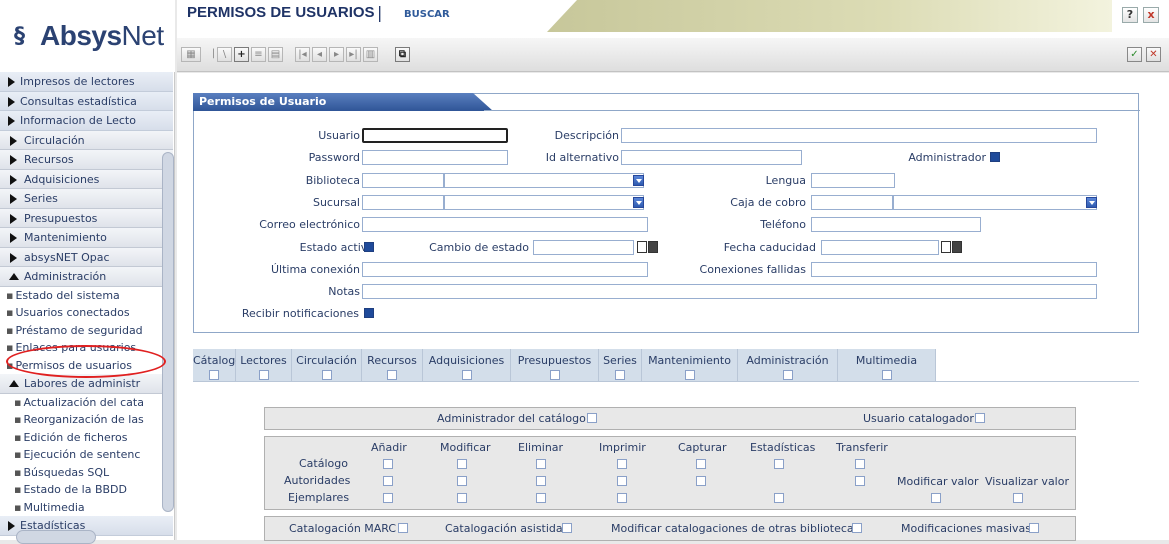 This screenshot has width=1169, height=544. I want to click on tab-lectores: Lectores, so click(264, 365).